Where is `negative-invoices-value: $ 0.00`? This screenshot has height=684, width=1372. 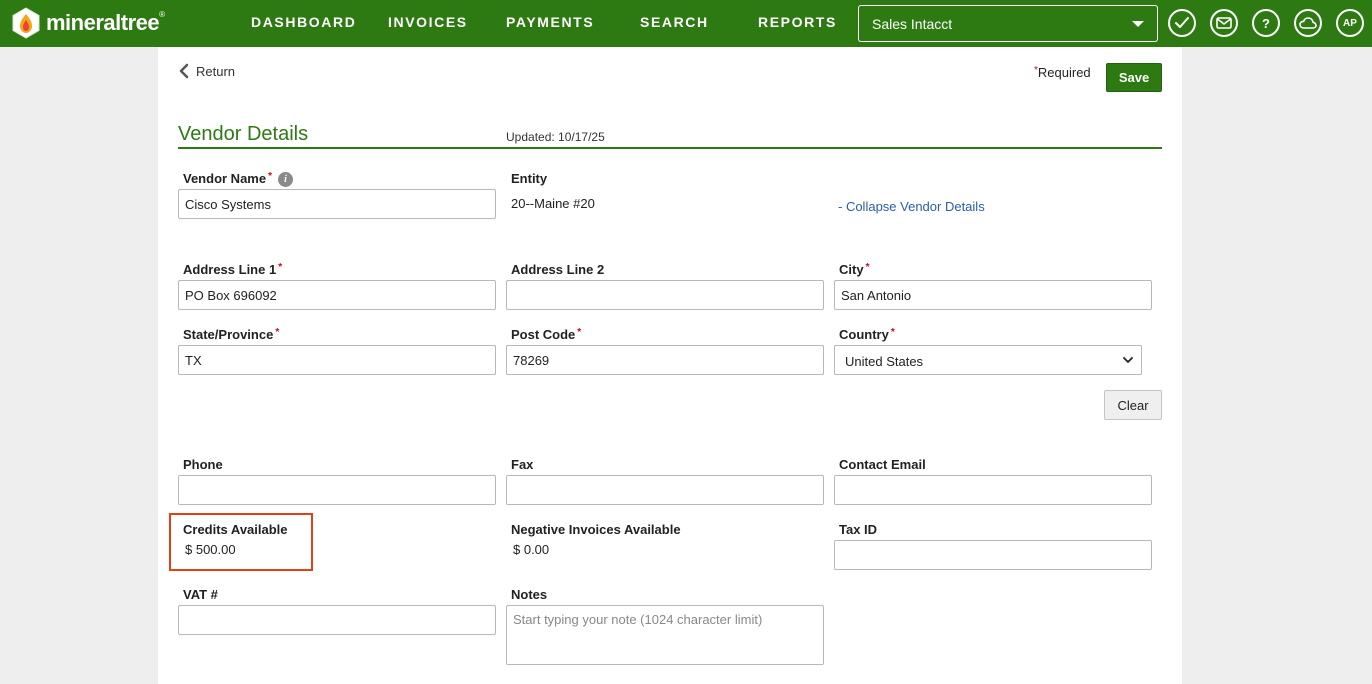
negative-invoices-value: $ 0.00 is located at coordinates (531, 549).